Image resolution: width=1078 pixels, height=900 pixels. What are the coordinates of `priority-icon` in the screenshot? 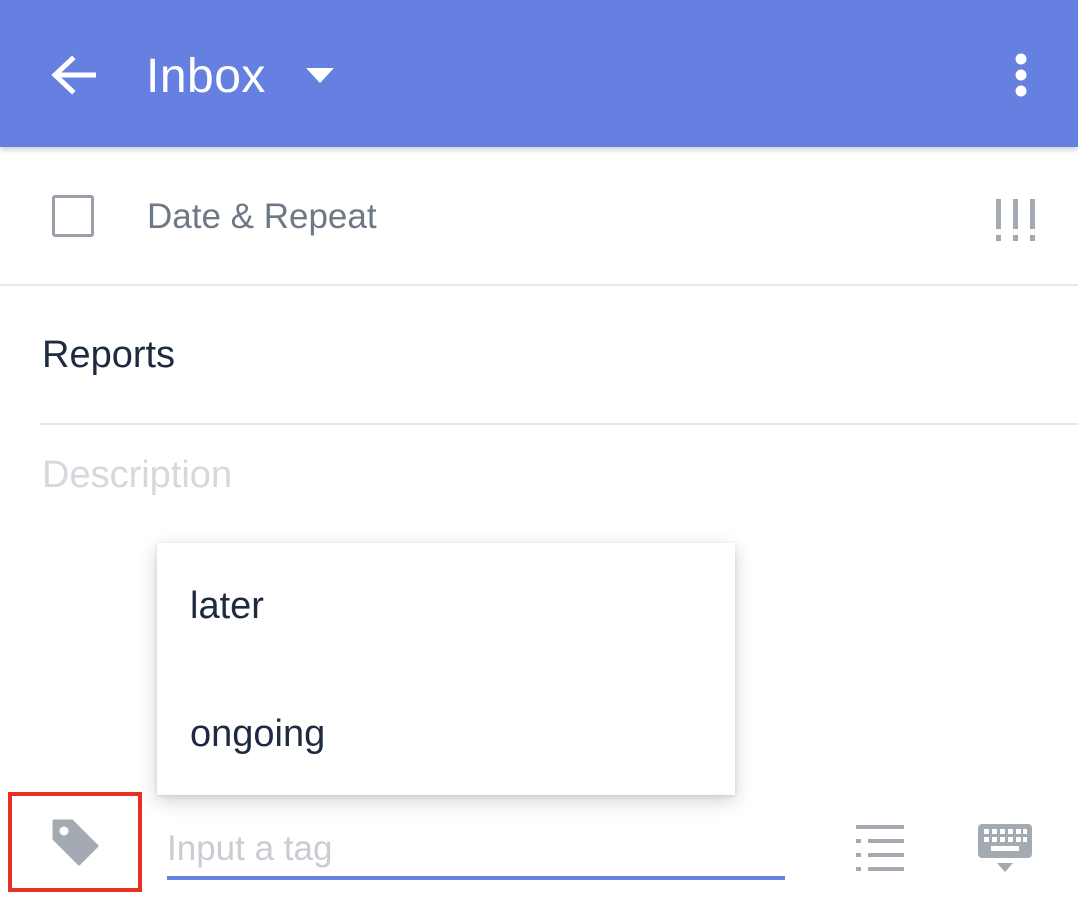 It's located at (1016, 220).